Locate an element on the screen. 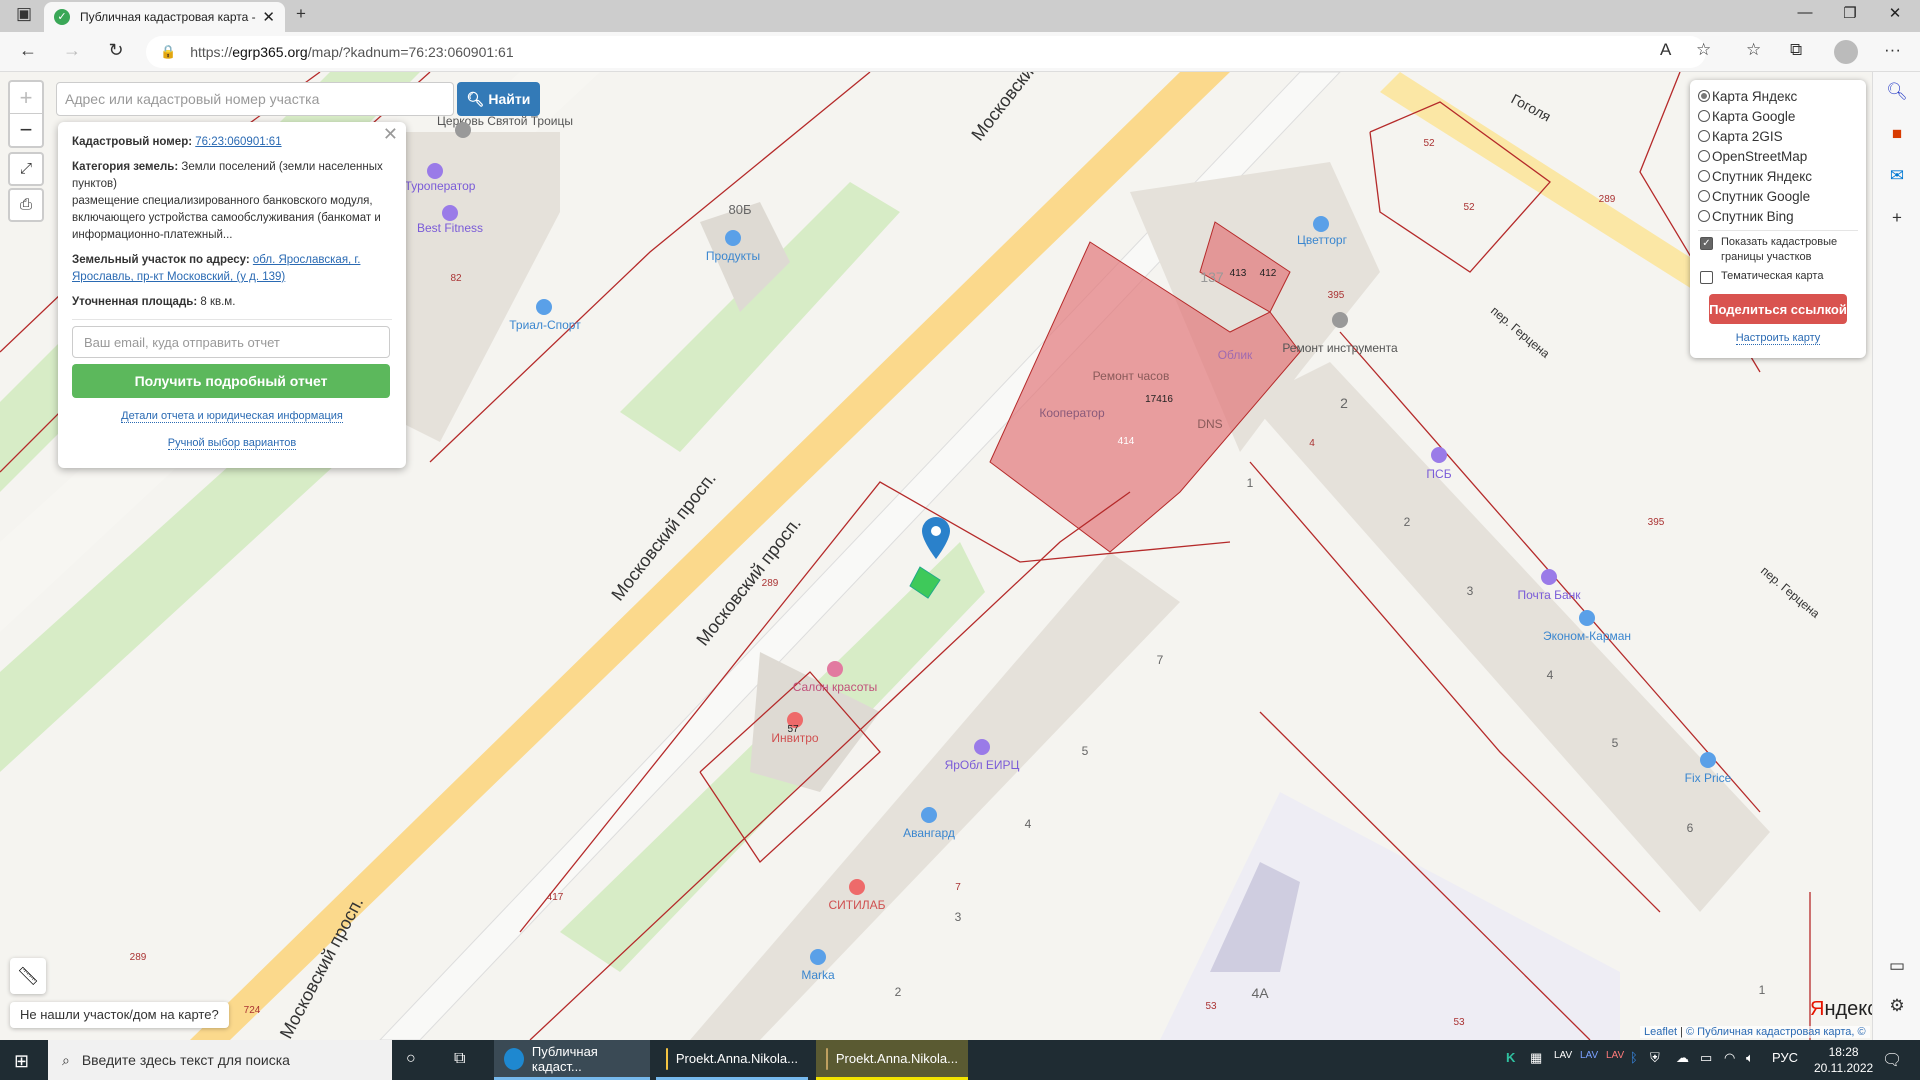 The image size is (1920, 1080). language-indicator: РУС is located at coordinates (1785, 1057).